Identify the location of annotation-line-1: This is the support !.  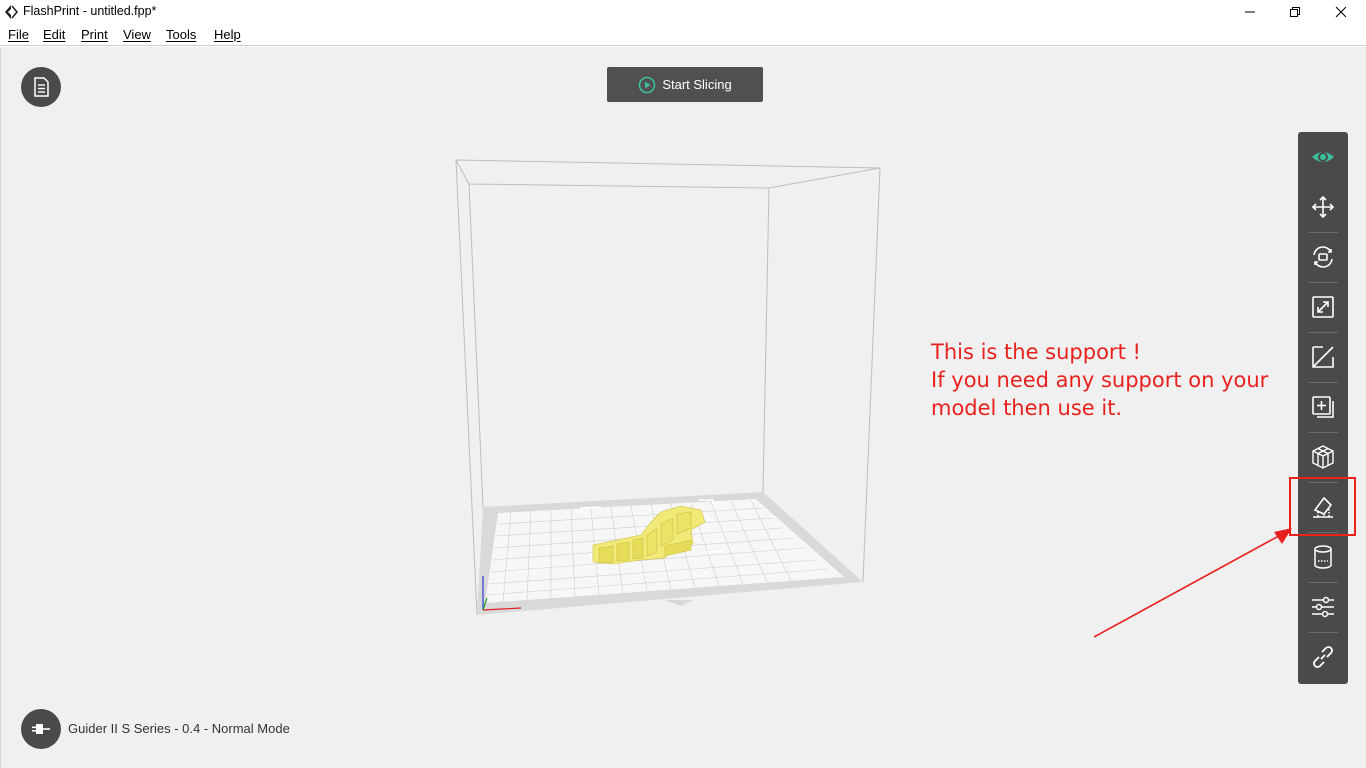
(1036, 352).